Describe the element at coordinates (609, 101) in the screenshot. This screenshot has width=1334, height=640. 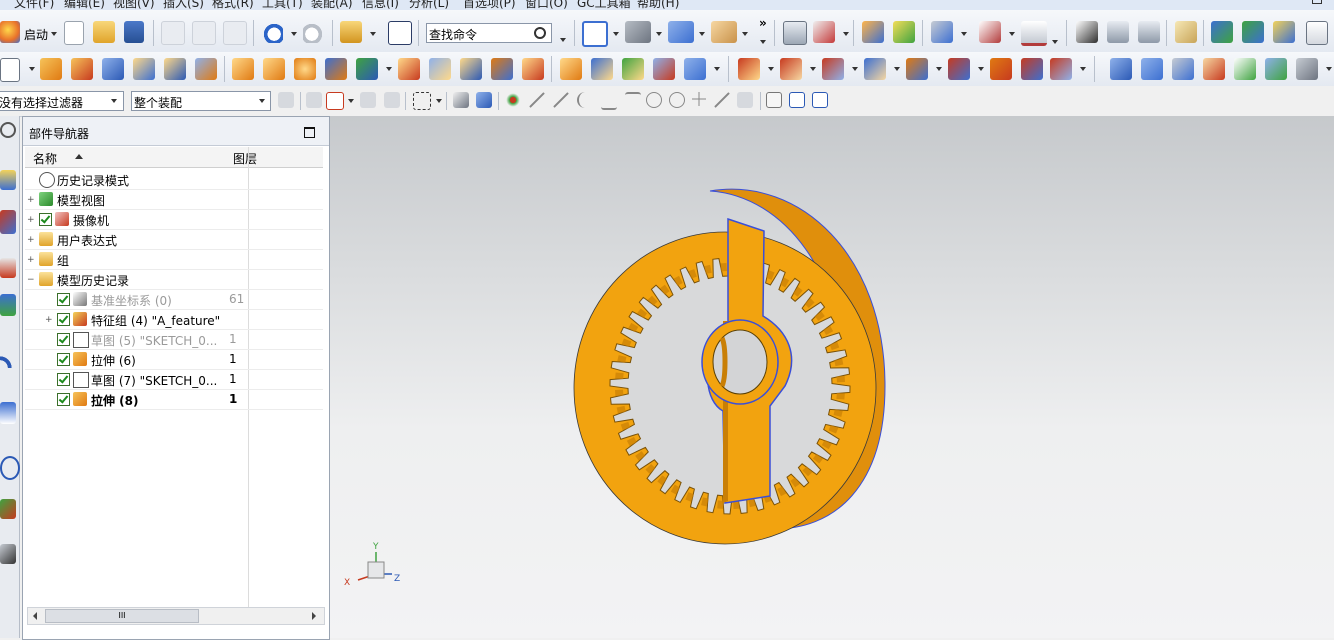
I see `snap-intersection-icon` at that location.